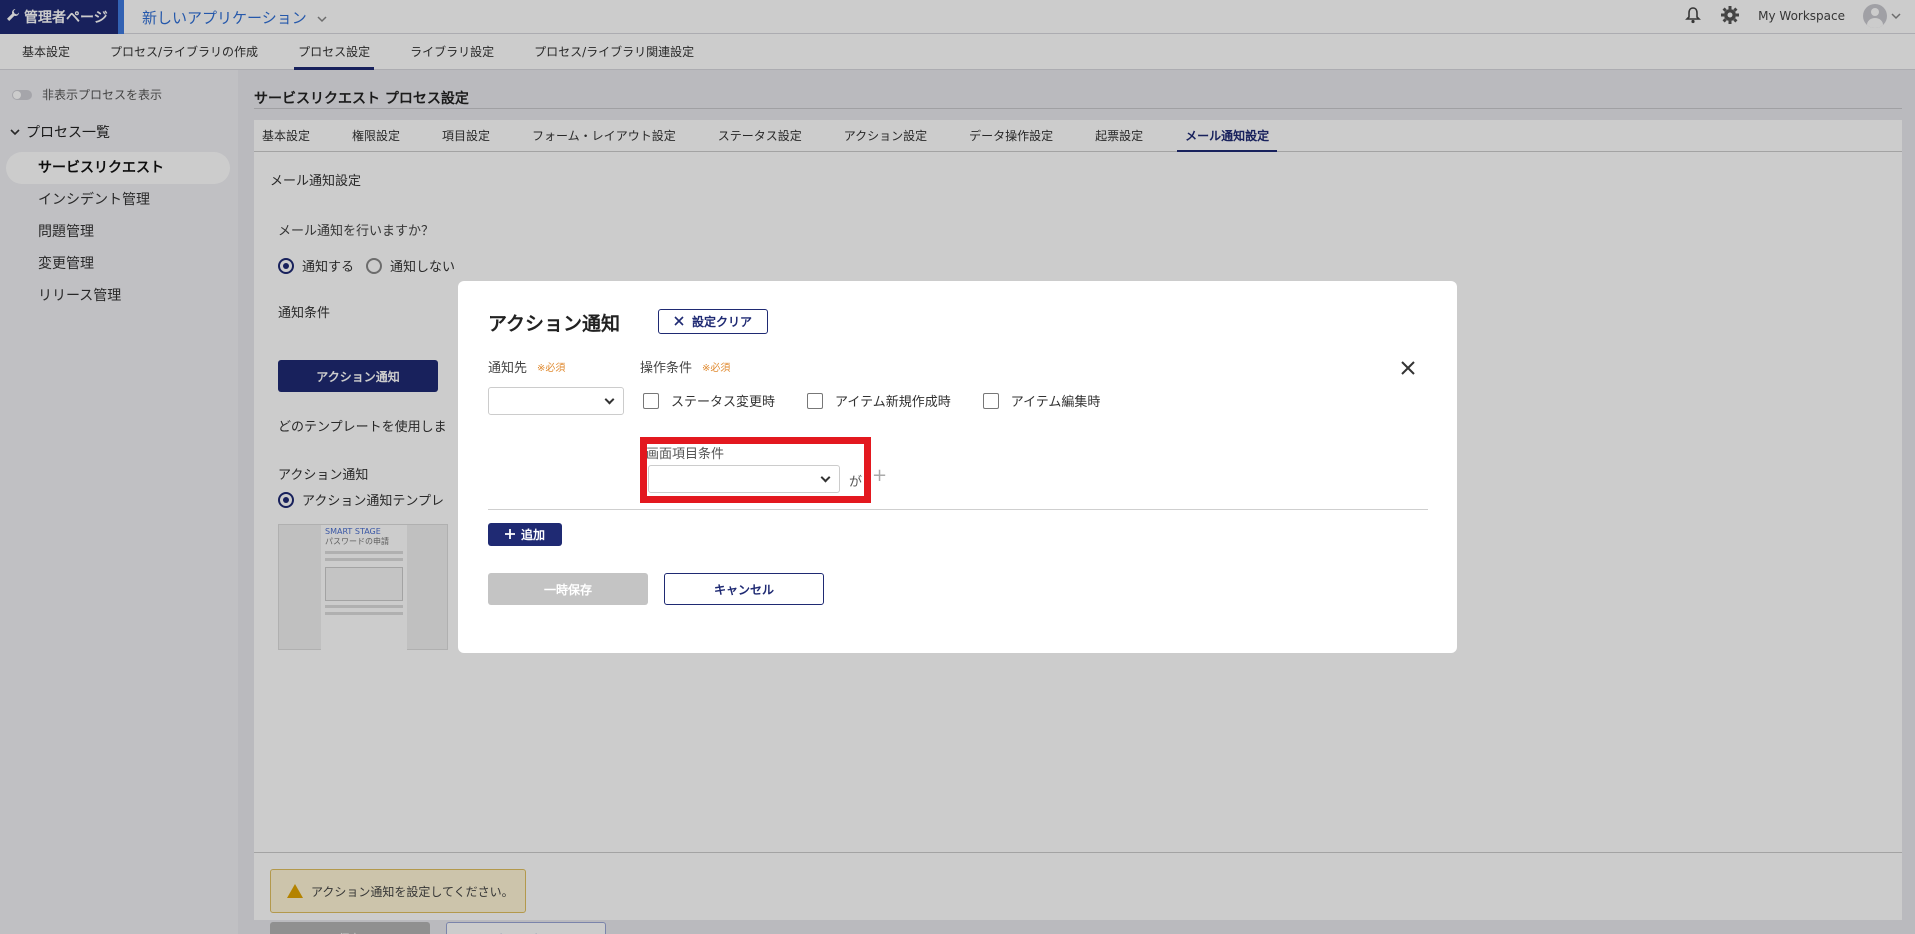 The height and width of the screenshot is (934, 1915). What do you see at coordinates (609, 399) in the screenshot?
I see `chevron-down-icon` at bounding box center [609, 399].